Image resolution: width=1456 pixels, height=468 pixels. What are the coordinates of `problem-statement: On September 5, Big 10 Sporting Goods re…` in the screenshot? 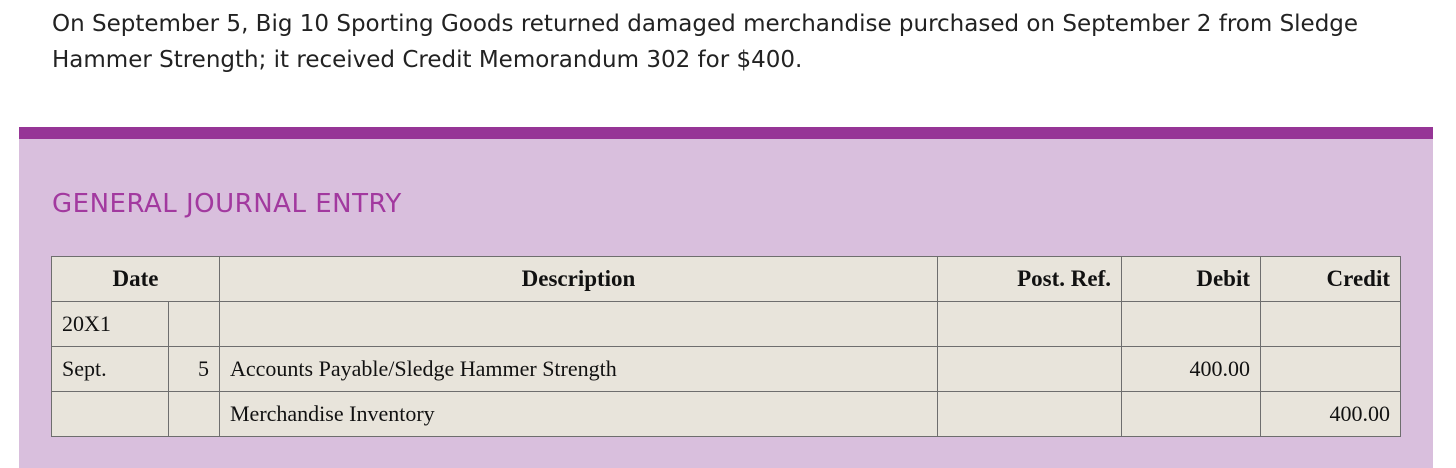 It's located at (705, 42).